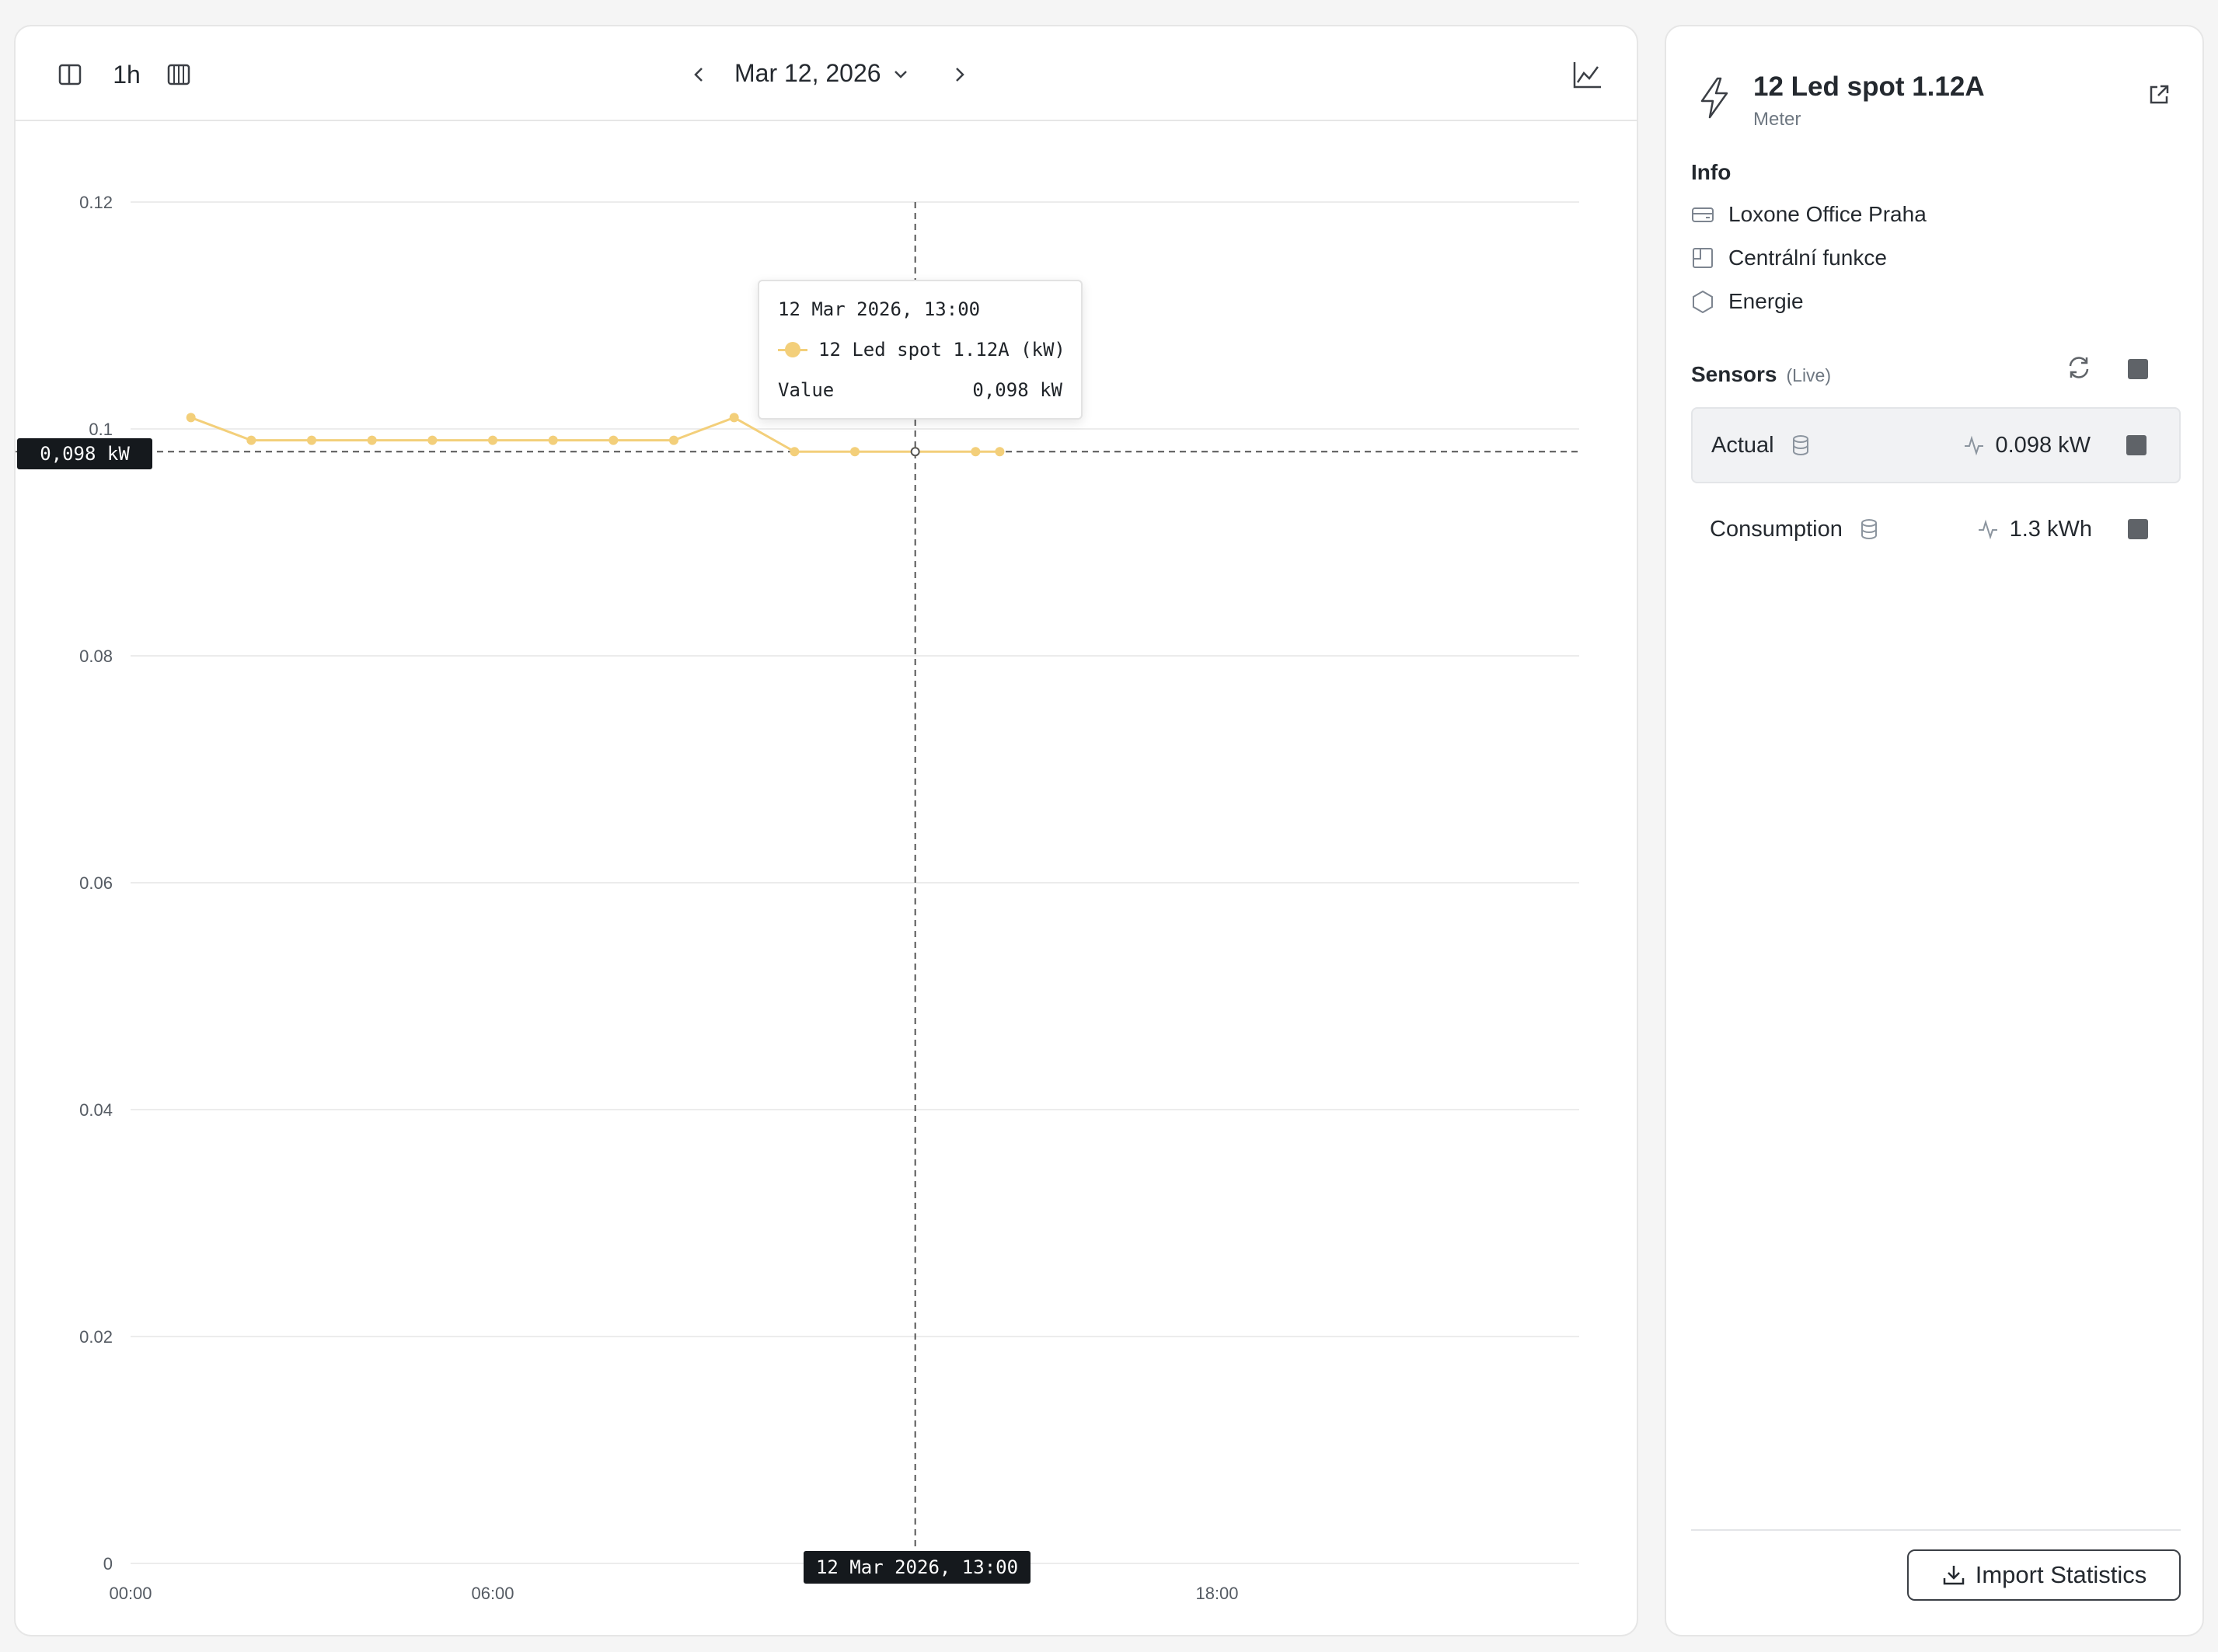  What do you see at coordinates (941, 350) in the screenshot?
I see `tooltip-series-label: 12 Led spot 1.12A (kW)` at bounding box center [941, 350].